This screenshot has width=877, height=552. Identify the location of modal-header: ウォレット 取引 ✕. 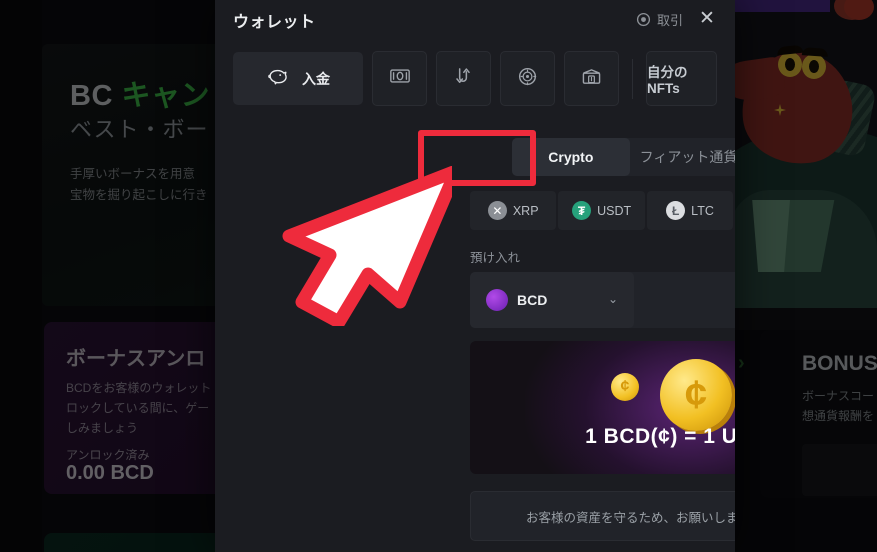
(475, 19).